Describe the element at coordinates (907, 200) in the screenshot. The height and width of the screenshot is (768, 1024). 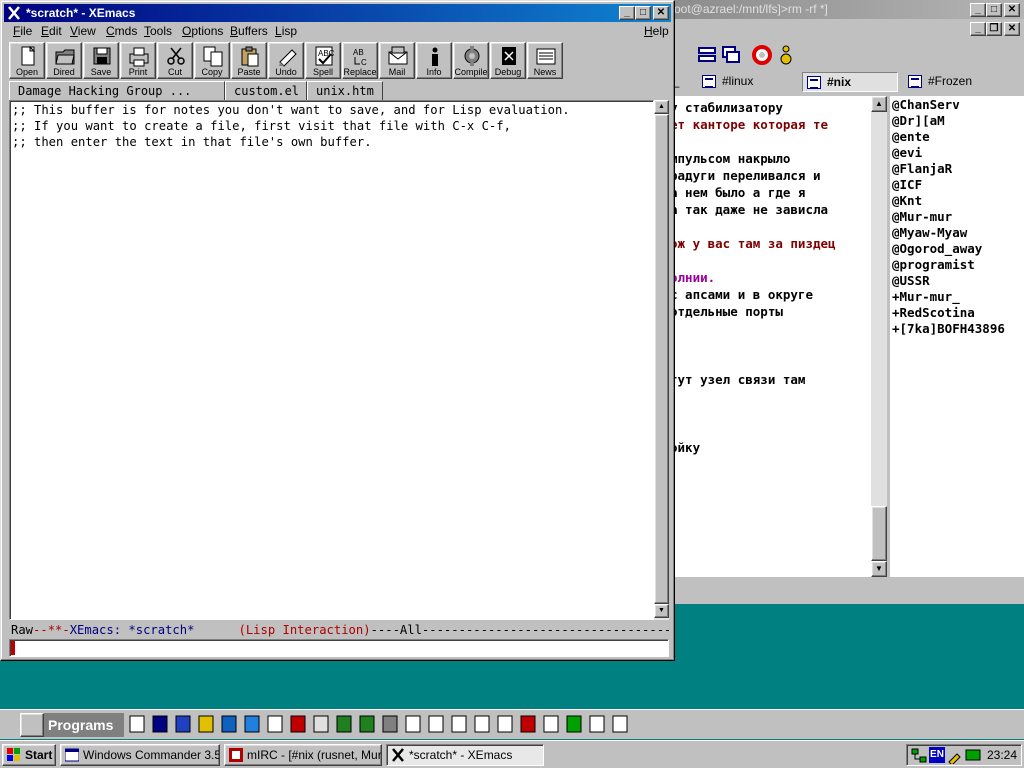
I see `nick-item: @Knt` at that location.